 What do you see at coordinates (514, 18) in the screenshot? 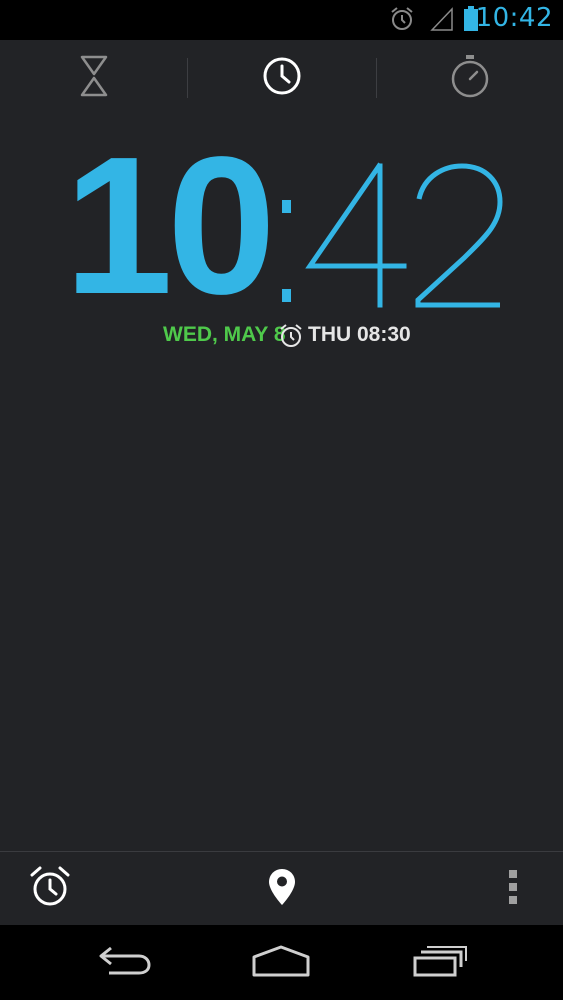
I see `status-bar-time: 10:42` at bounding box center [514, 18].